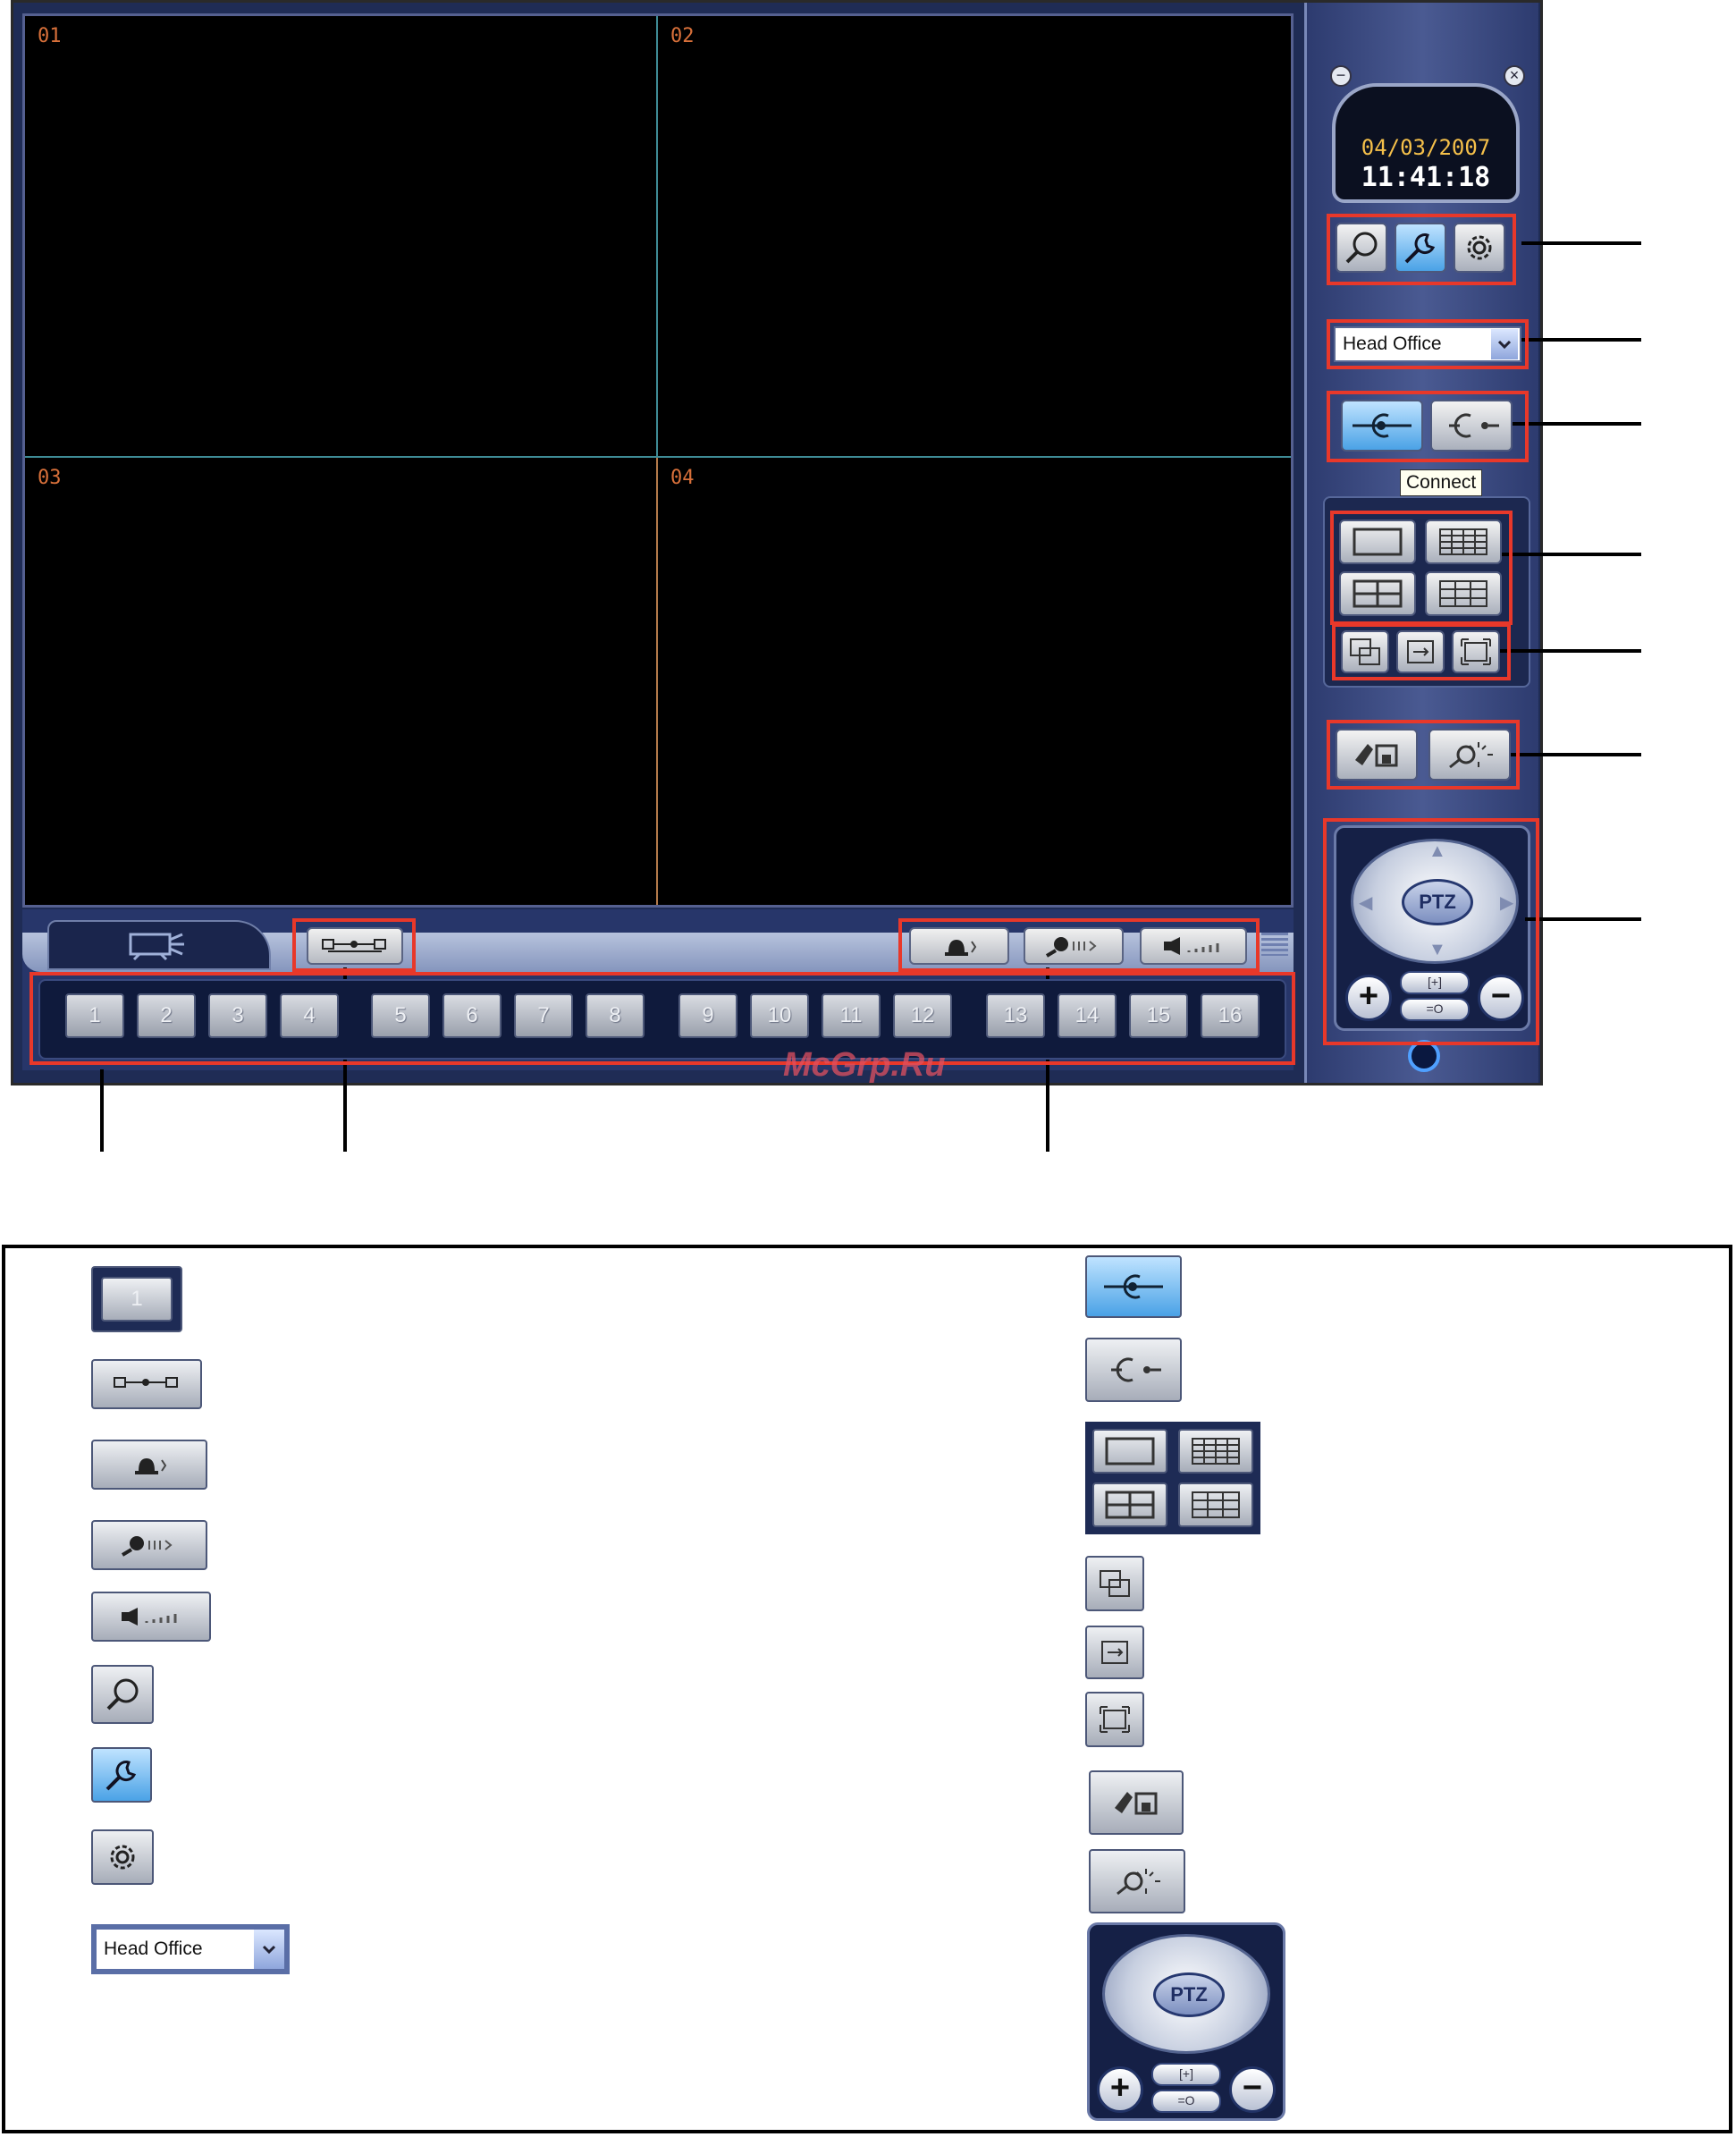 The image size is (1736, 2137). I want to click on close-button: ×, so click(1514, 76).